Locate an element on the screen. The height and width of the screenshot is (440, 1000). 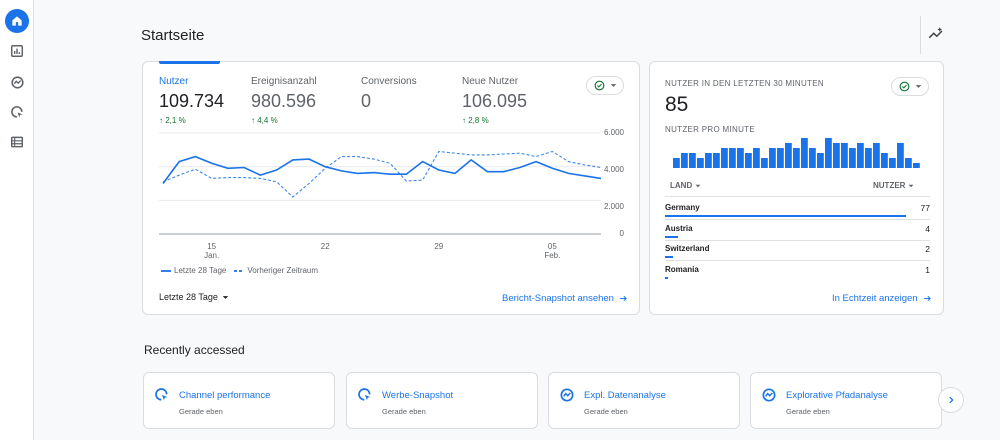
x-tick-month: Jan. is located at coordinates (212, 255).